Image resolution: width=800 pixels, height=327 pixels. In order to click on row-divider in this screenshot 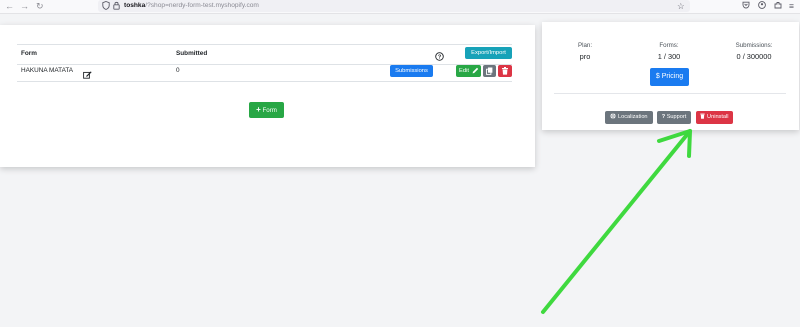, I will do `click(264, 81)`.